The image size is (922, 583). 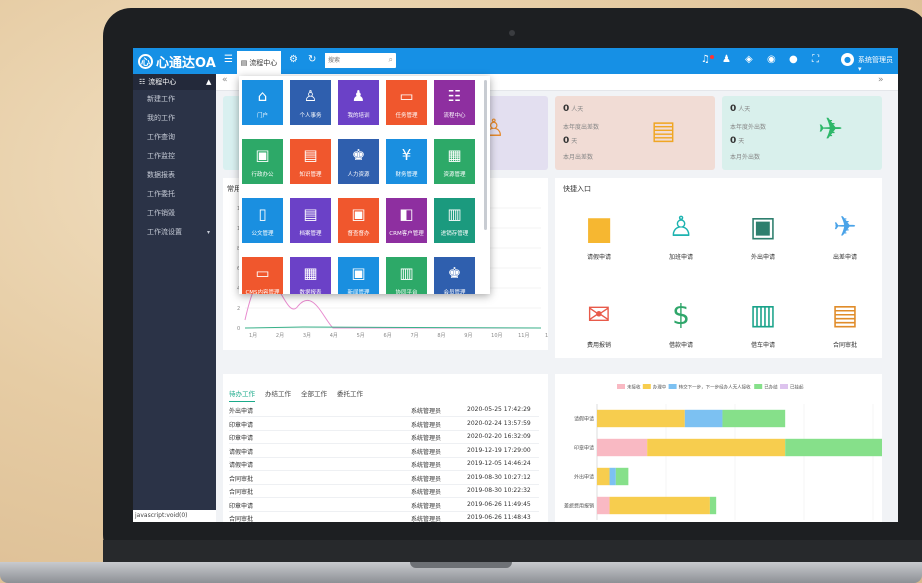 I want to click on globe-icon: ●, so click(x=793, y=59).